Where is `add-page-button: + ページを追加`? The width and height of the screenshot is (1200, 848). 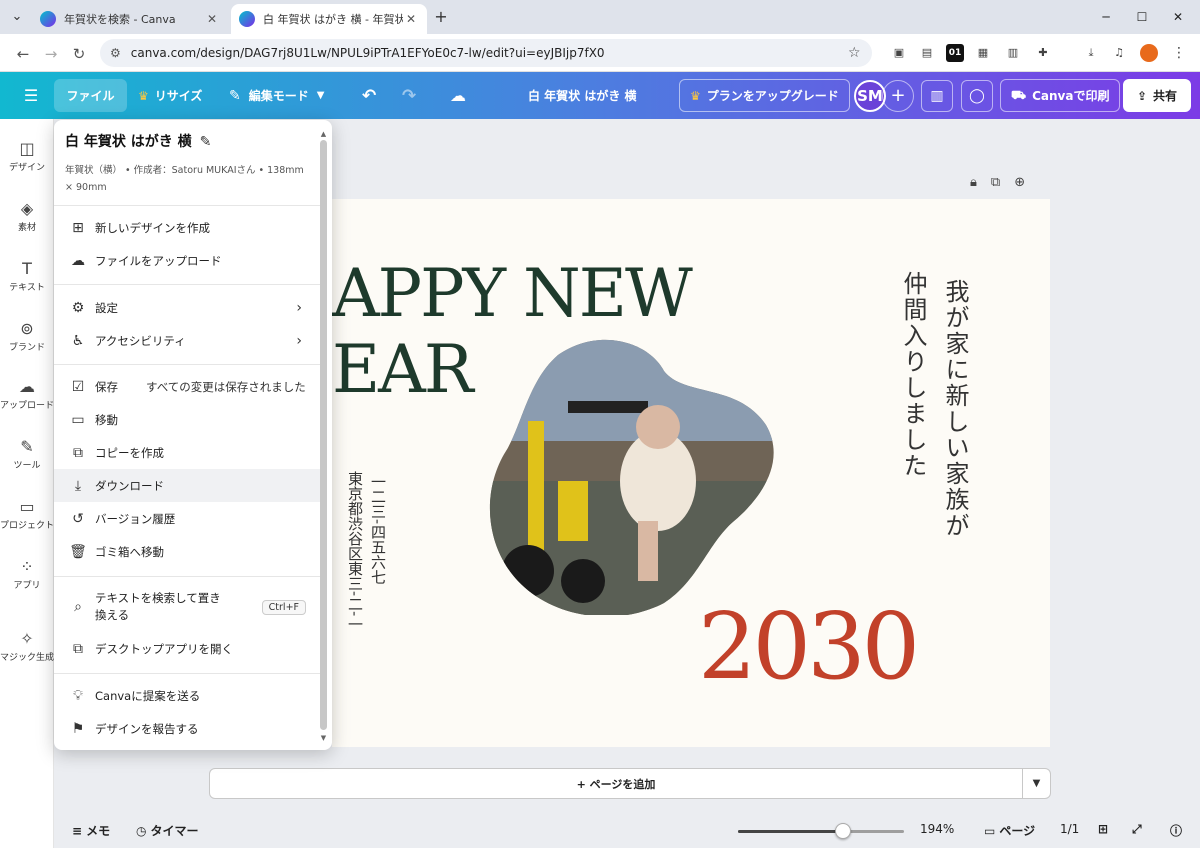
add-page-button: + ページを追加 is located at coordinates (616, 783).